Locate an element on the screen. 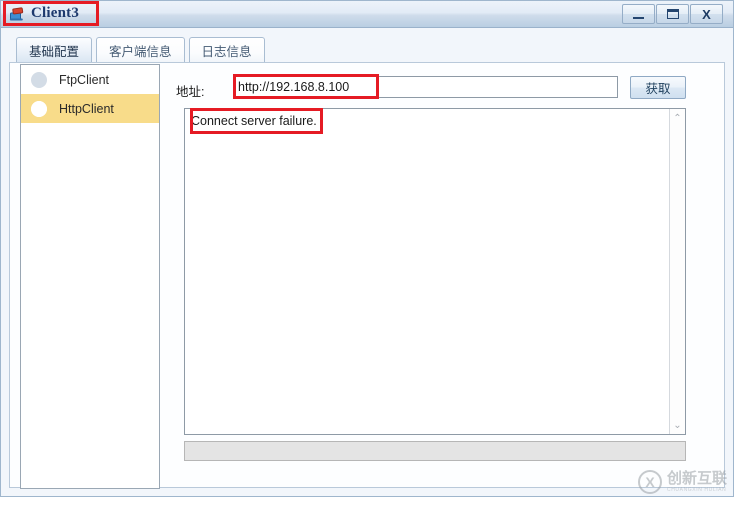 The width and height of the screenshot is (734, 509). sidebar-item-httpclient: HttpClient is located at coordinates (90, 108).